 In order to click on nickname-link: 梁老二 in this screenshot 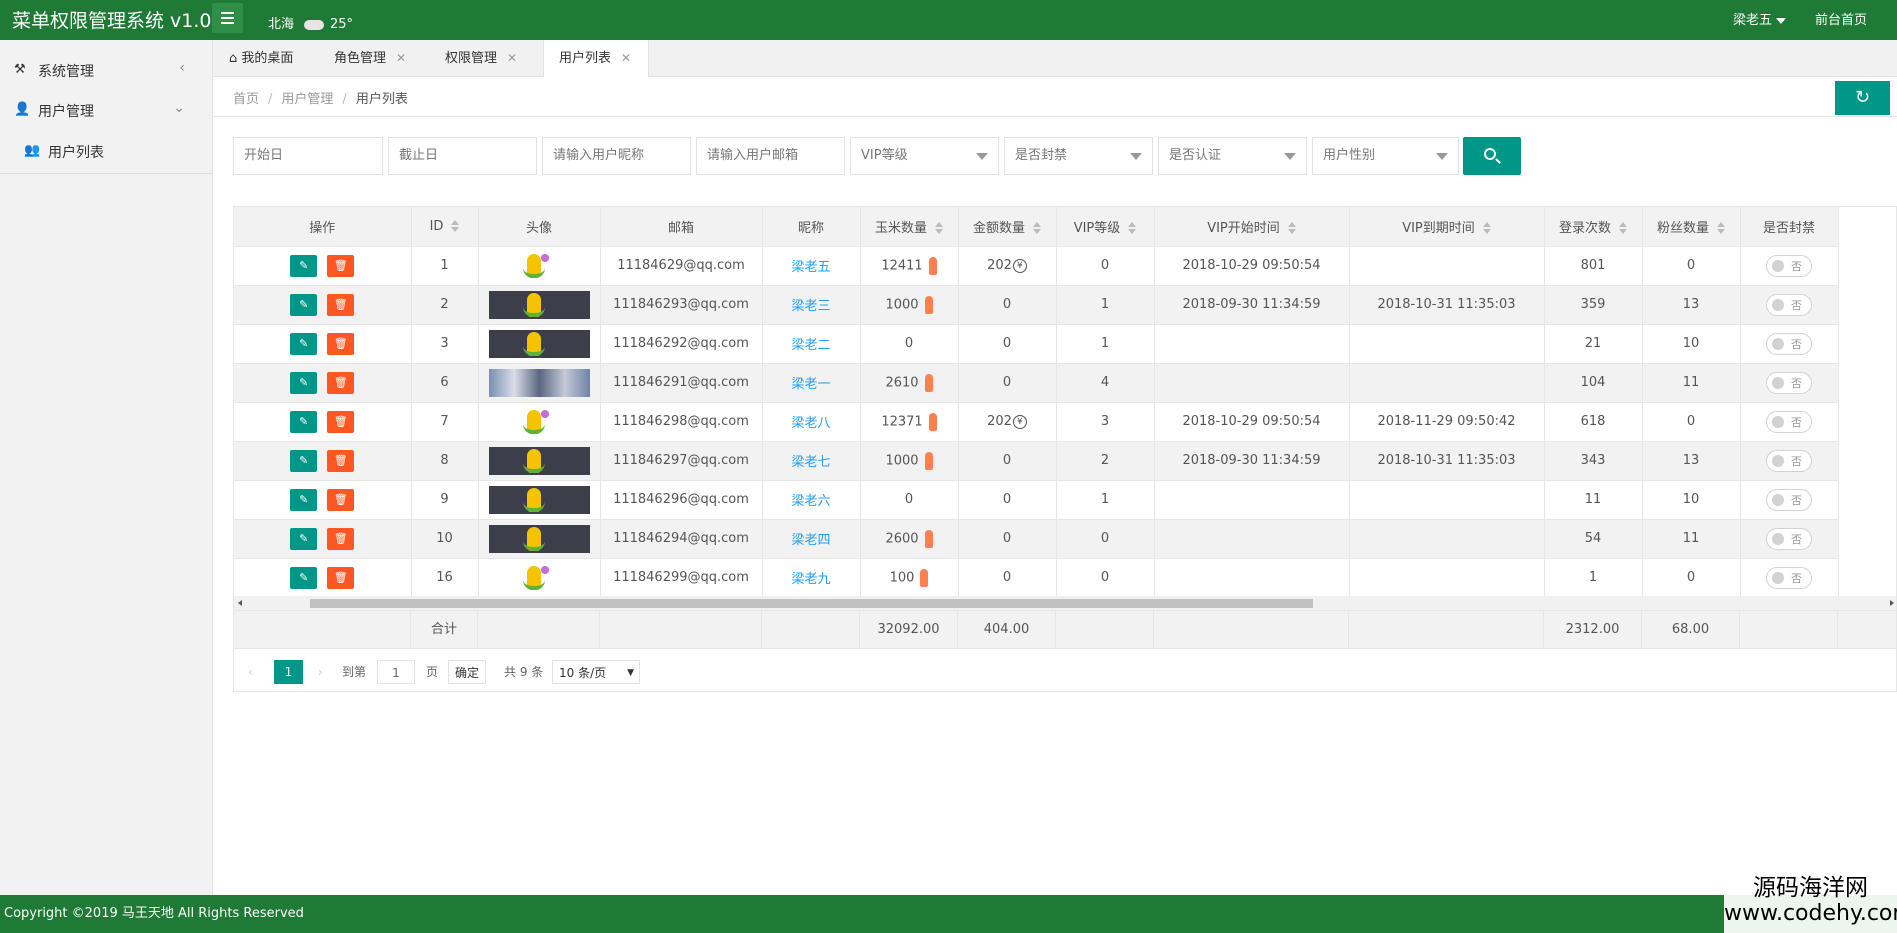, I will do `click(810, 345)`.